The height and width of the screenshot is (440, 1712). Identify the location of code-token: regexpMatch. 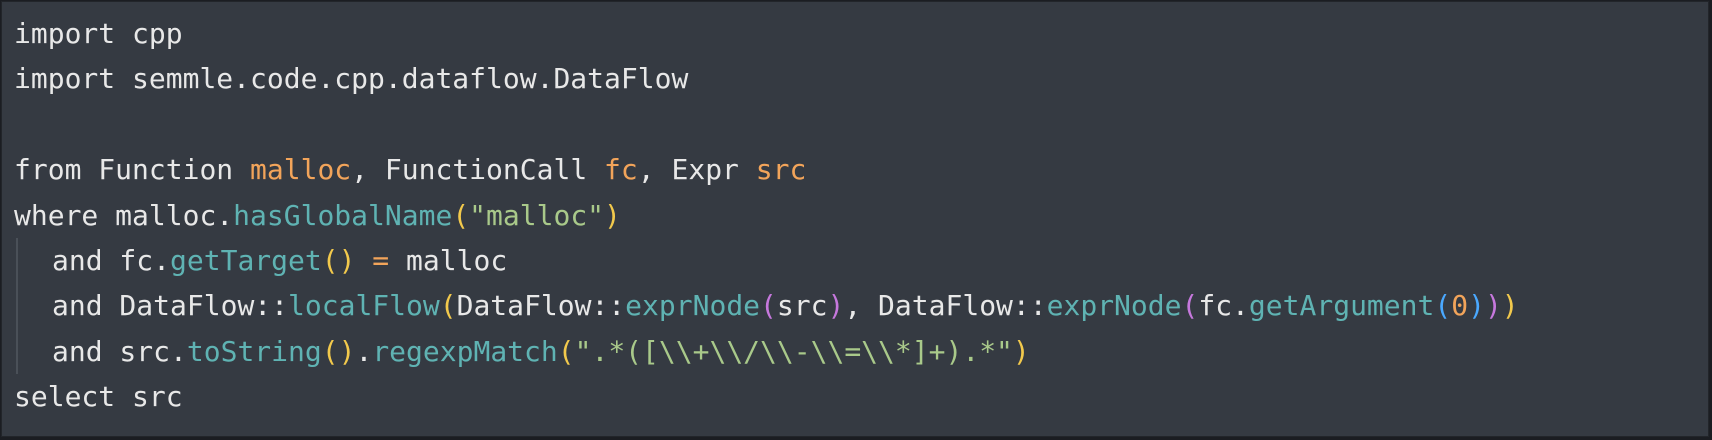
(465, 351).